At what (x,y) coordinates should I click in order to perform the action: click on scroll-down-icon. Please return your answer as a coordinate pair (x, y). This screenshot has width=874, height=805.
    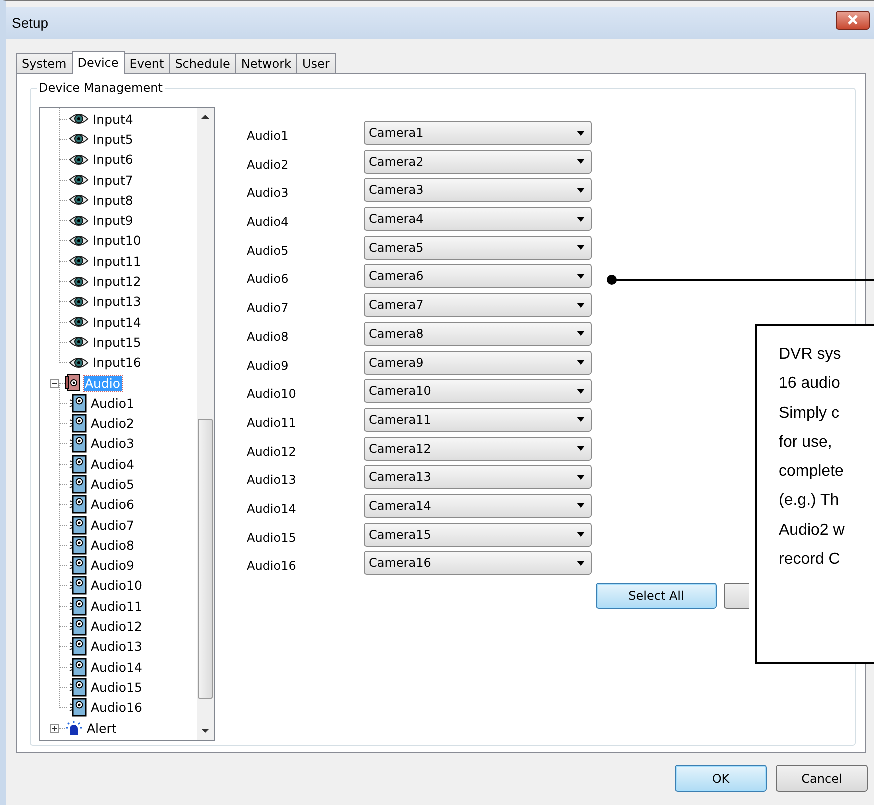
    Looking at the image, I should click on (205, 731).